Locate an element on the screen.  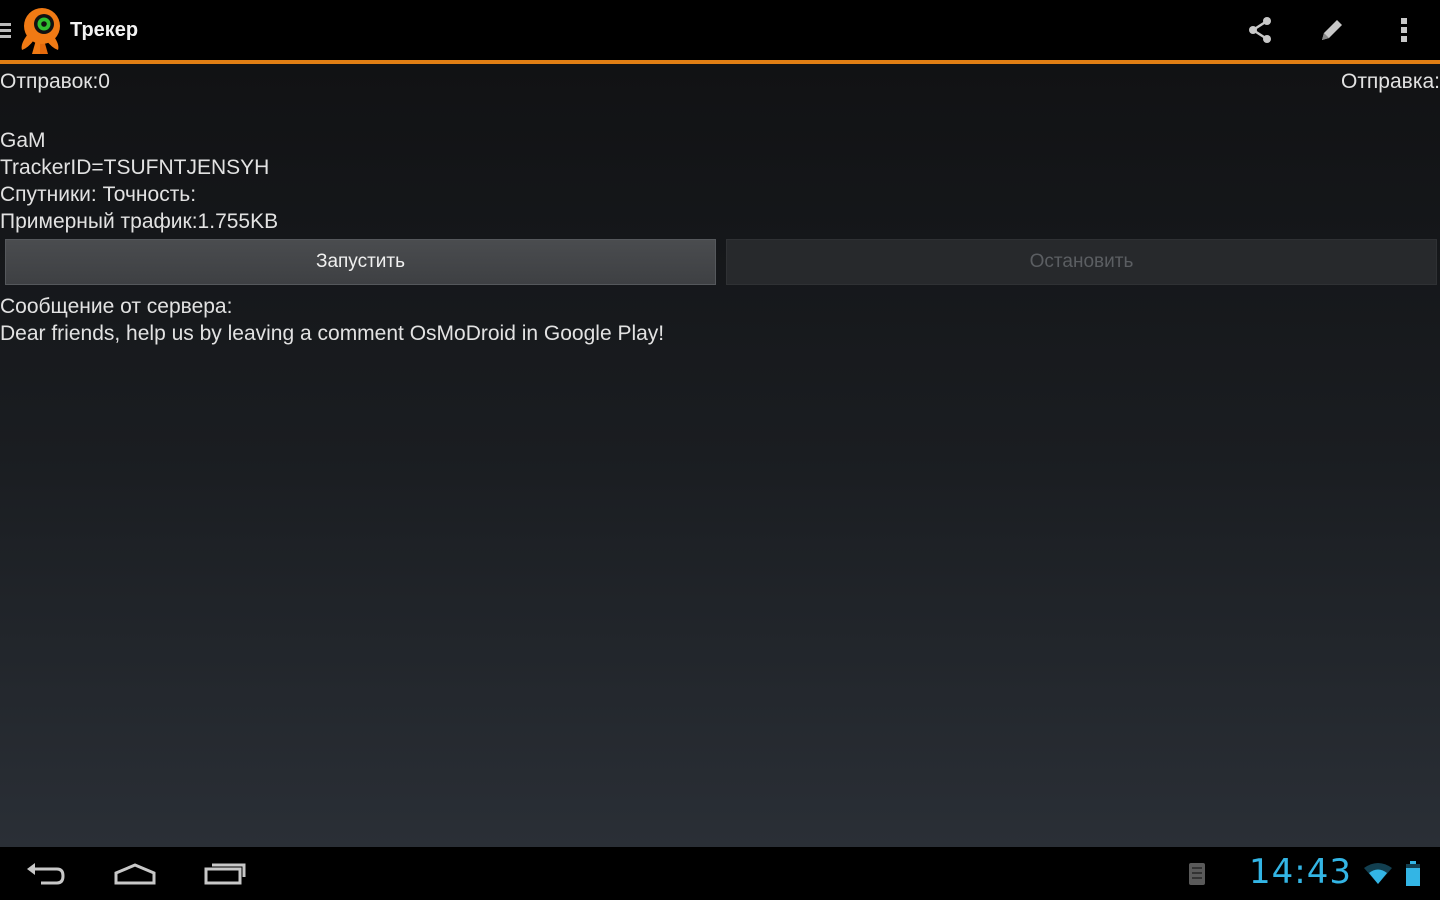
stop-button: Остановить is located at coordinates (1081, 262).